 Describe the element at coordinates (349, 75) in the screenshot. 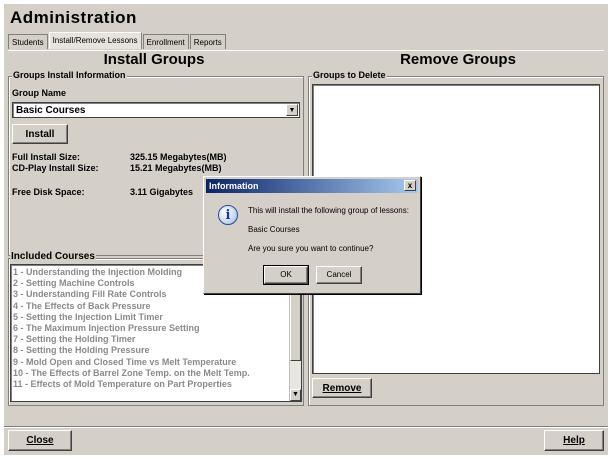

I see `groups-to-delete-legend: Groups to Delete` at that location.